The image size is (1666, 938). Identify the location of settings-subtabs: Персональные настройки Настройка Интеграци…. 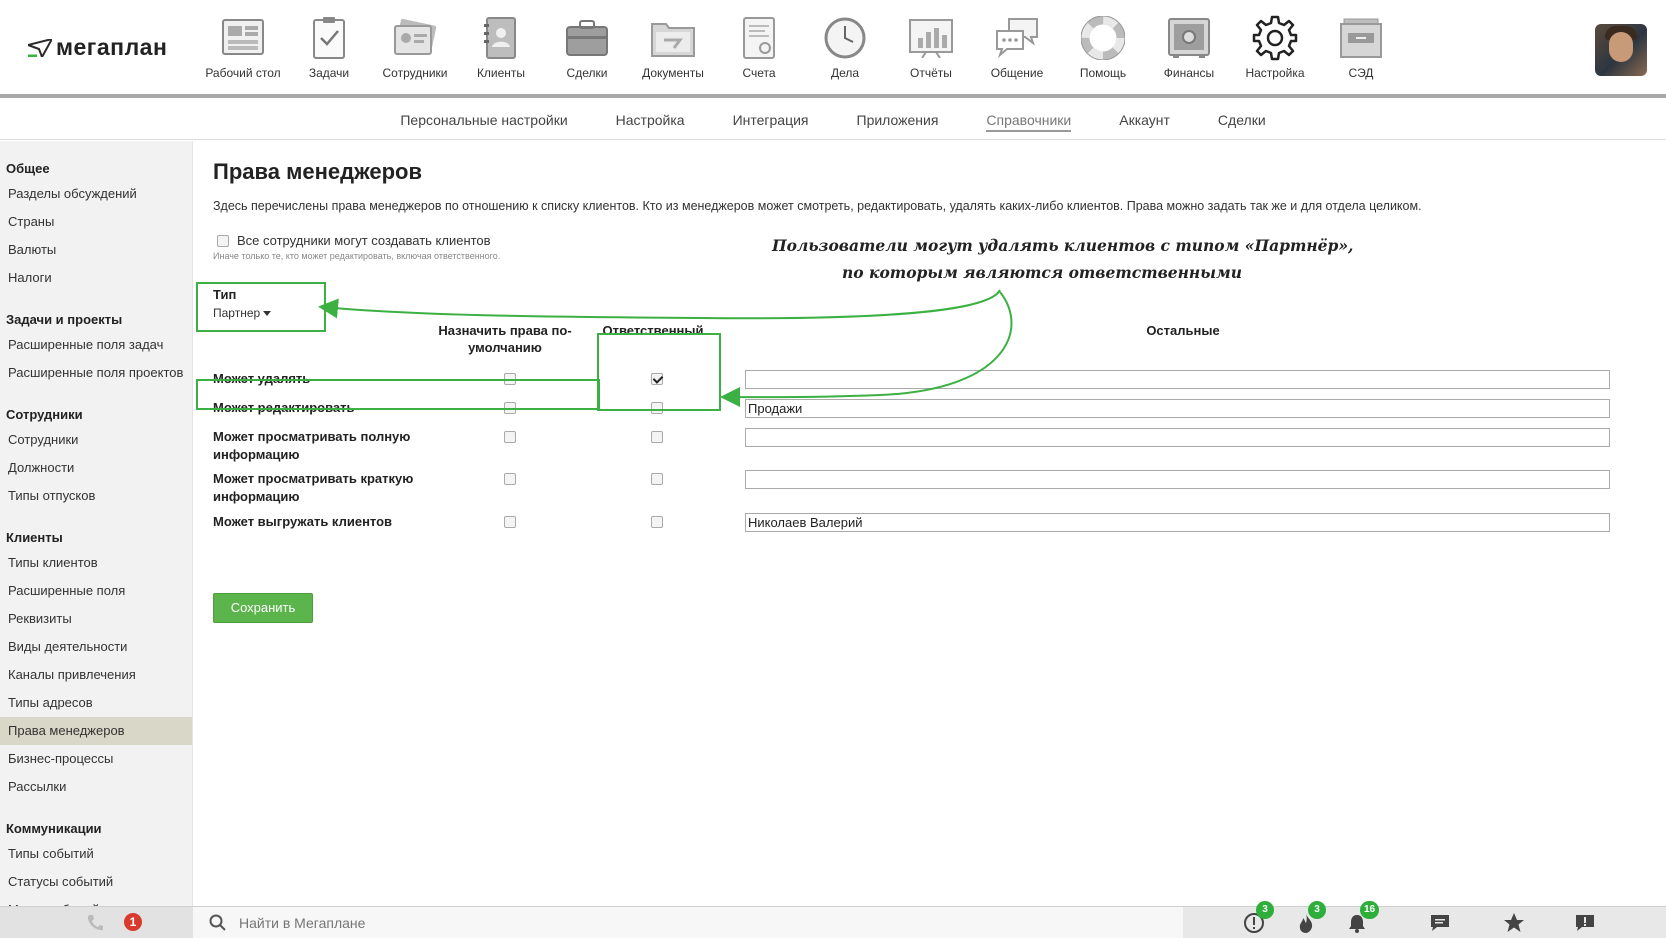
(833, 121).